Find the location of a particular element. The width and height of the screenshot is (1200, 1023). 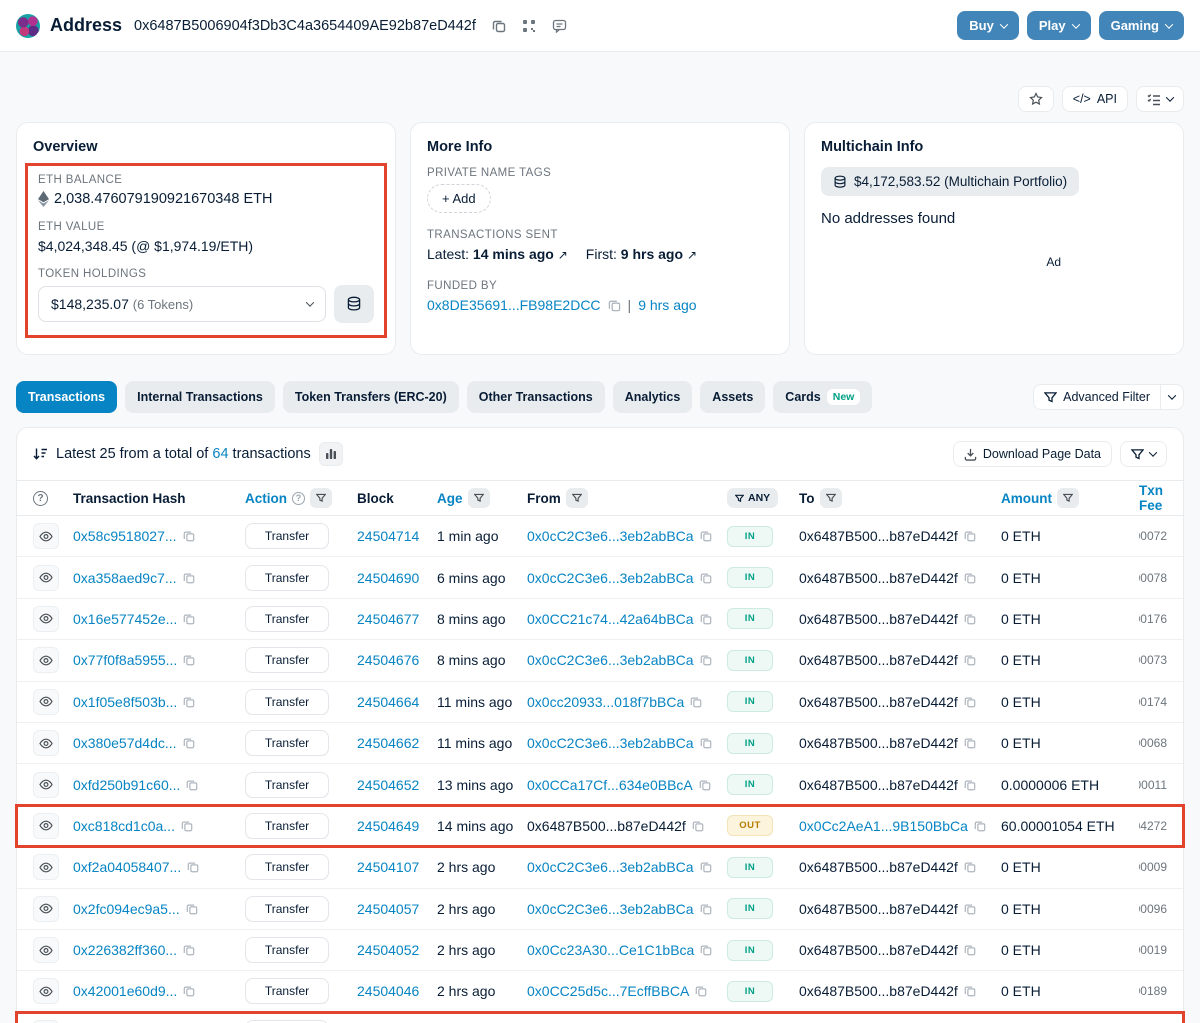

block-link: 24504649 is located at coordinates (388, 826).